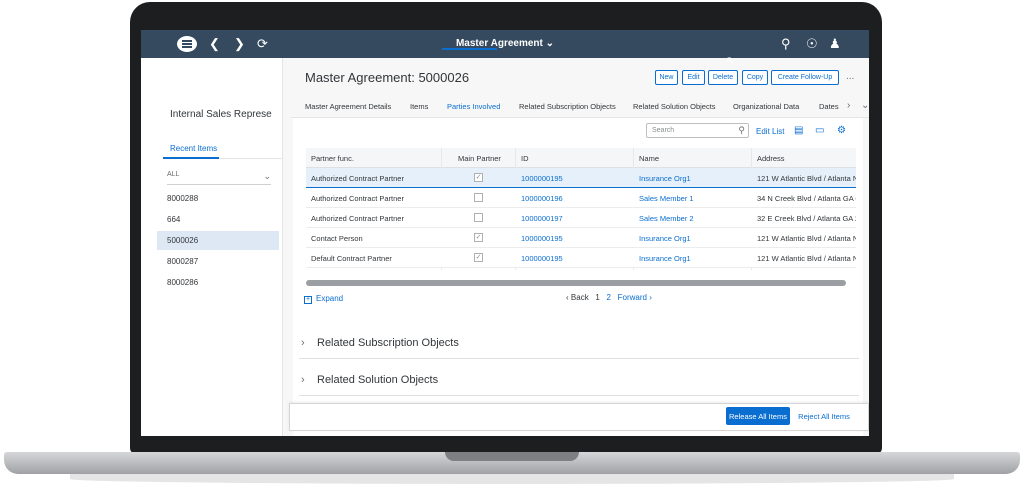 This screenshot has width=1024, height=501. I want to click on expand-link: + Expand, so click(323, 299).